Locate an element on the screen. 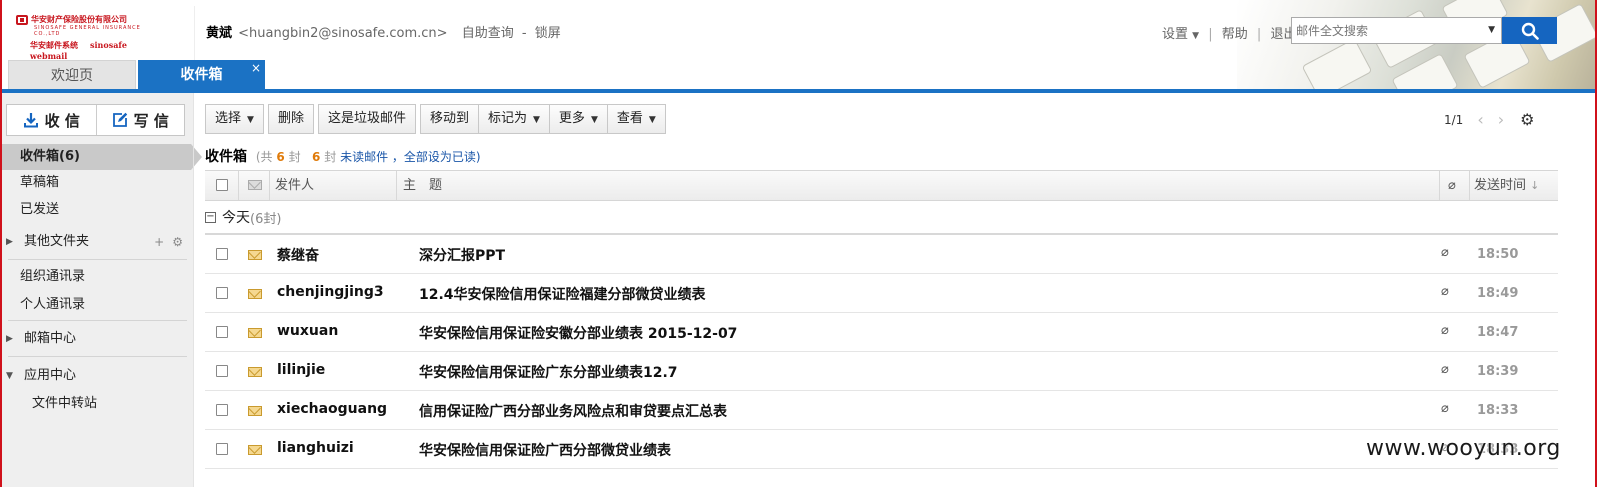 This screenshot has width=1597, height=487. email-row: lilinjie 华安保险信用保证险广东分部业绩表12.7 ⌀ 18:39 is located at coordinates (881, 371).